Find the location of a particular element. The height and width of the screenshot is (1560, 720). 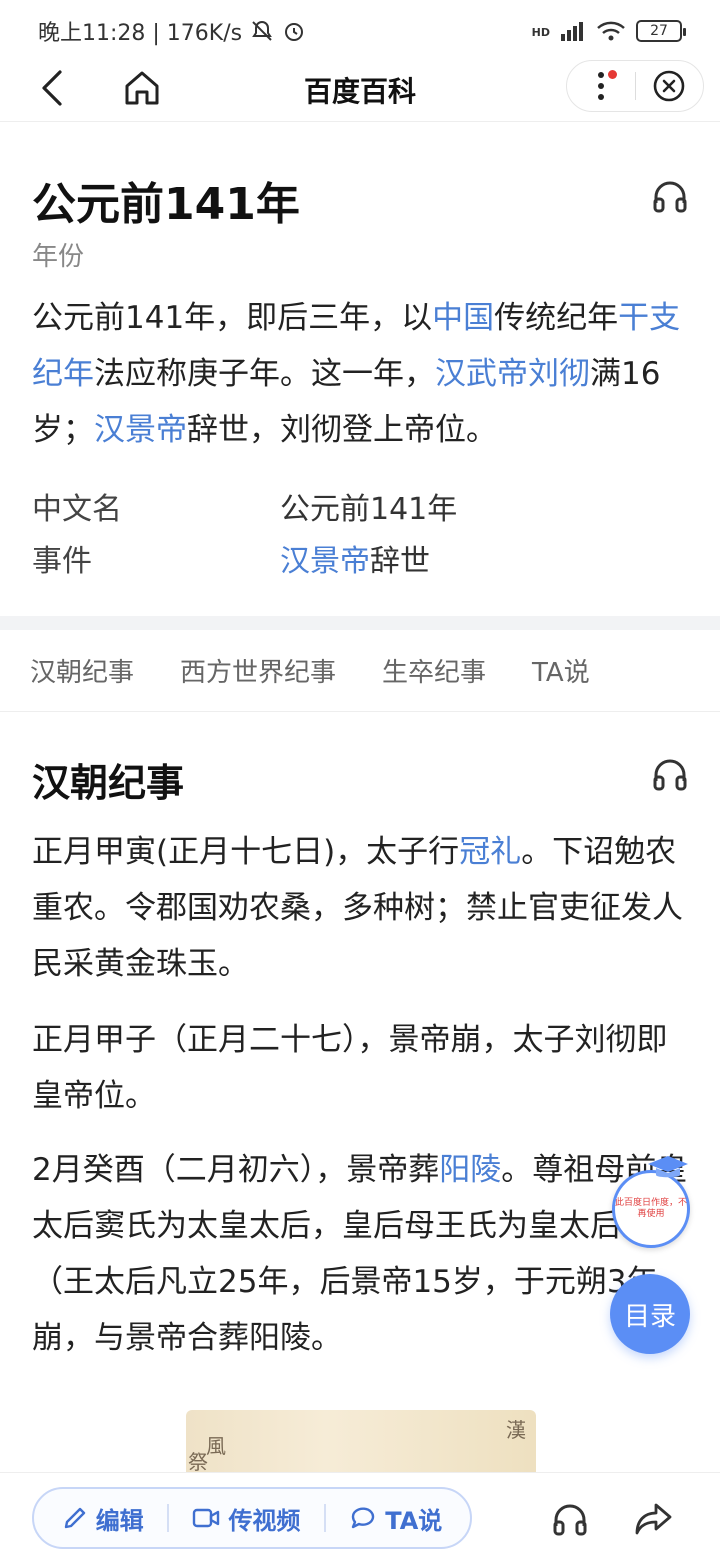

summary-text: 辞世，刘彻登上帝位。 is located at coordinates (342, 430).